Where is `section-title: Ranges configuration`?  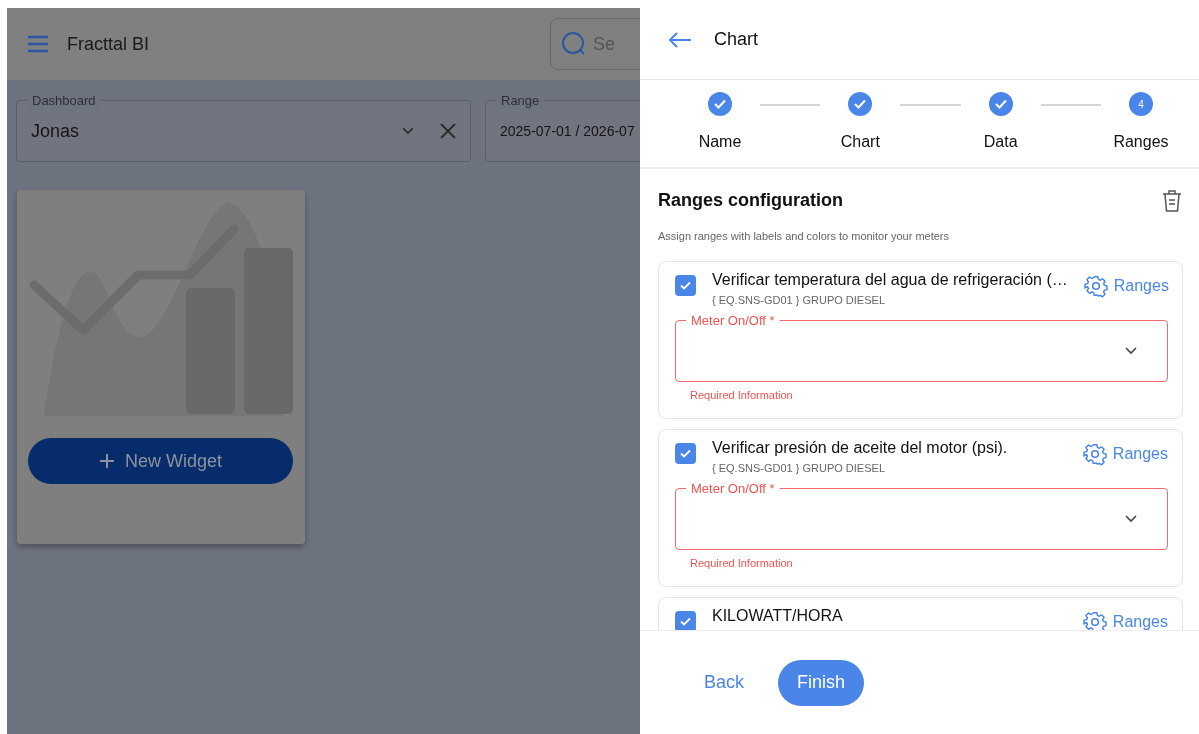 section-title: Ranges configuration is located at coordinates (750, 200).